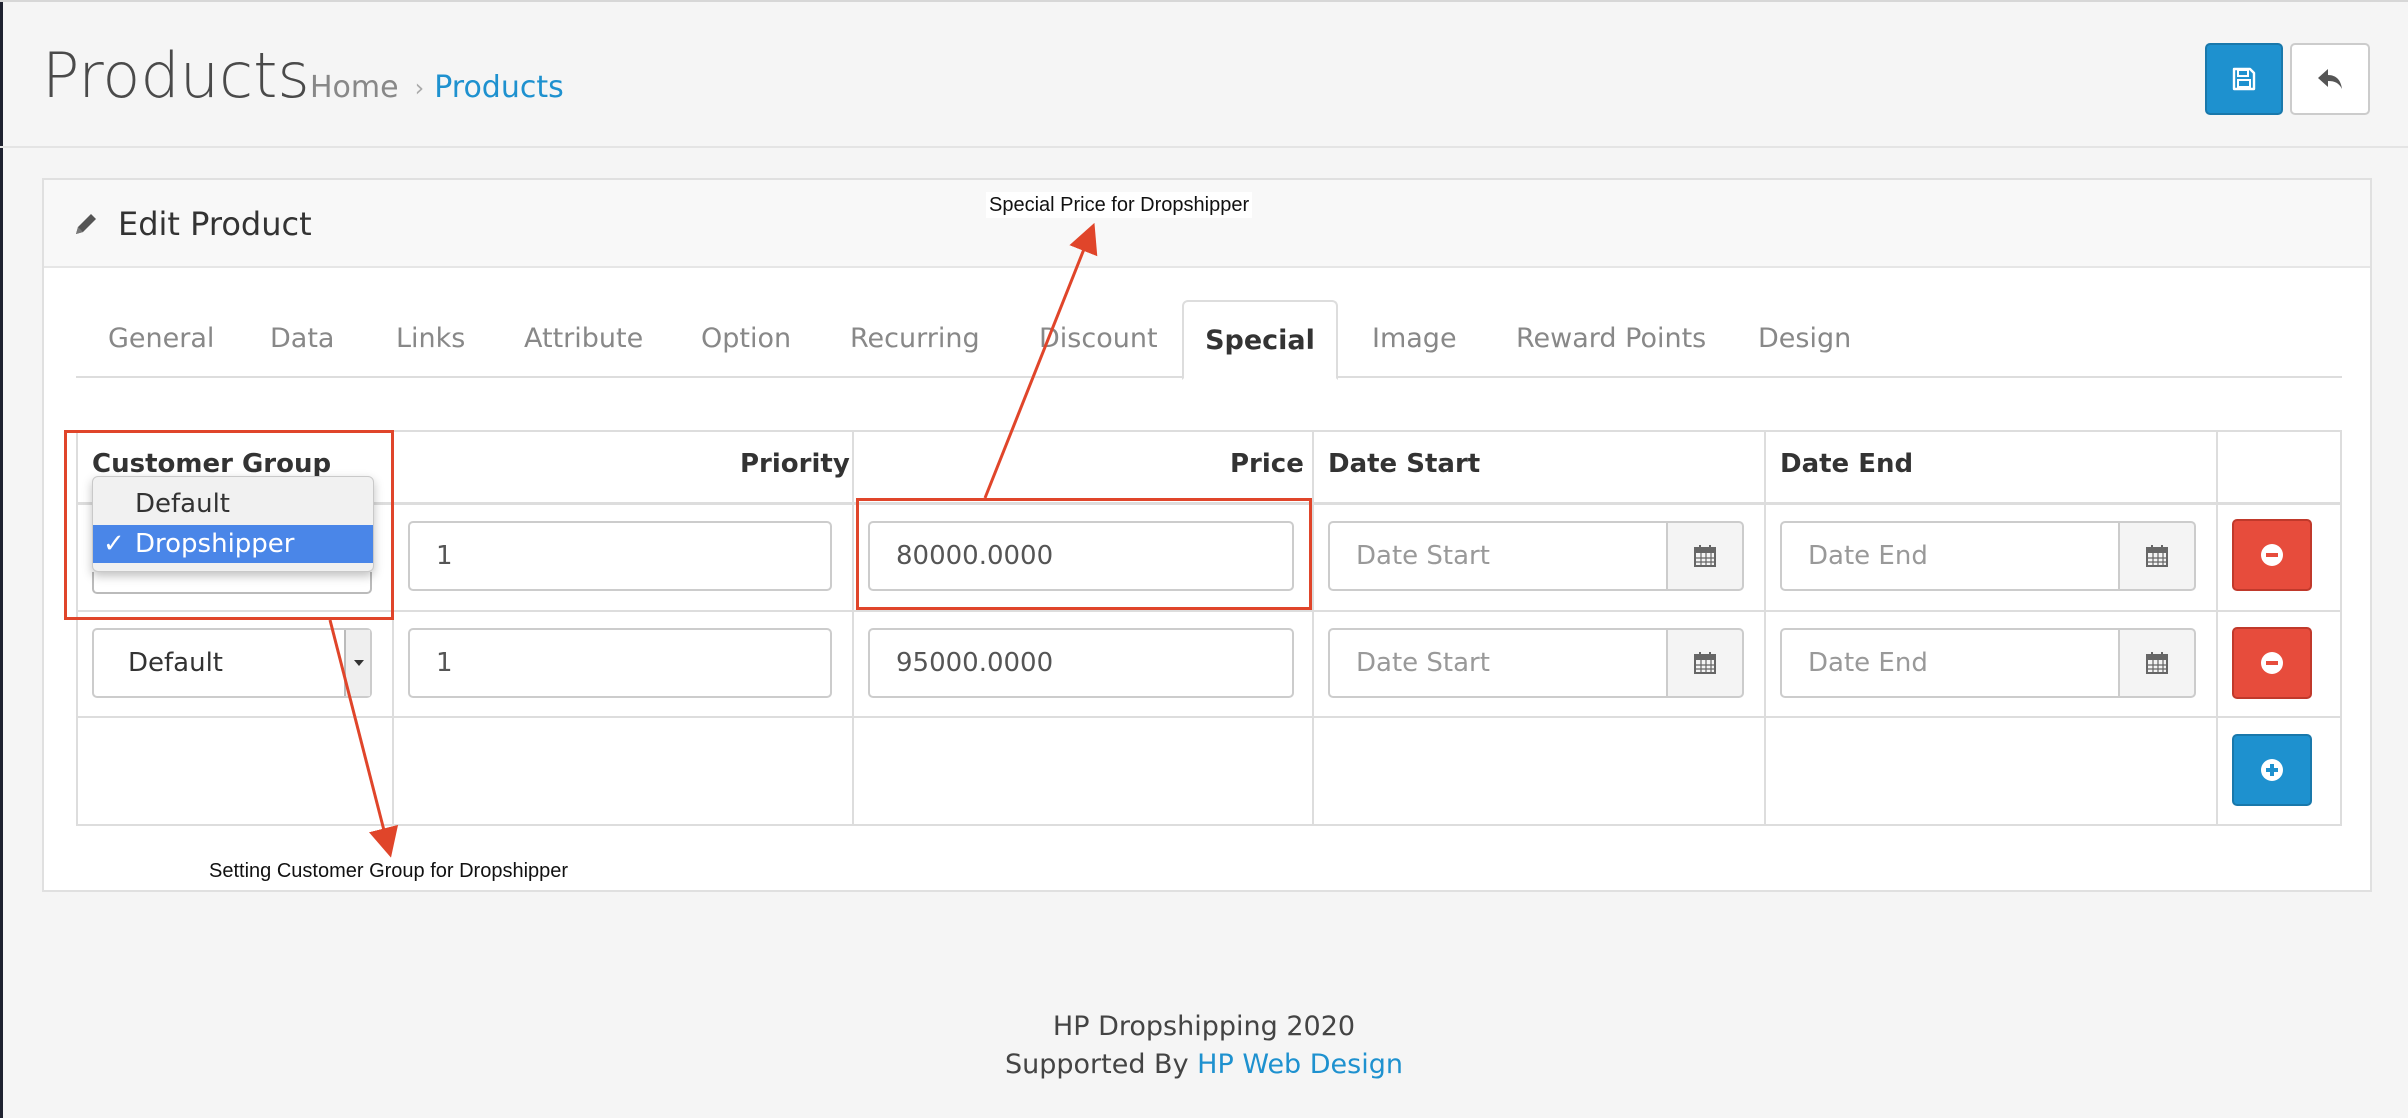 This screenshot has height=1118, width=2408. Describe the element at coordinates (175, 663) in the screenshot. I see `customer-group-value: Default` at that location.